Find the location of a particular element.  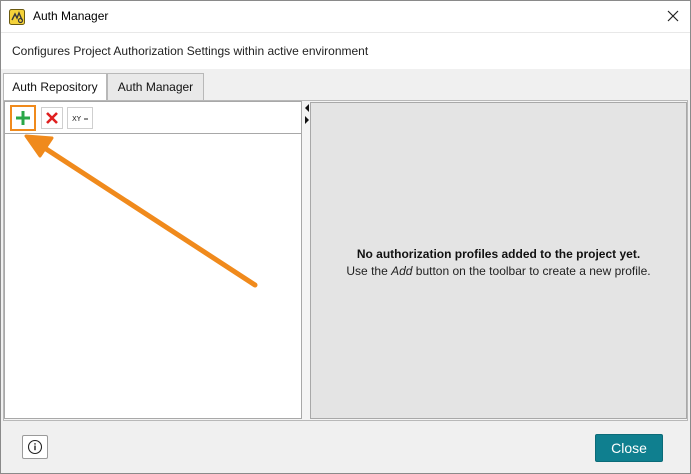

xy-label: XY is located at coordinates (77, 119).